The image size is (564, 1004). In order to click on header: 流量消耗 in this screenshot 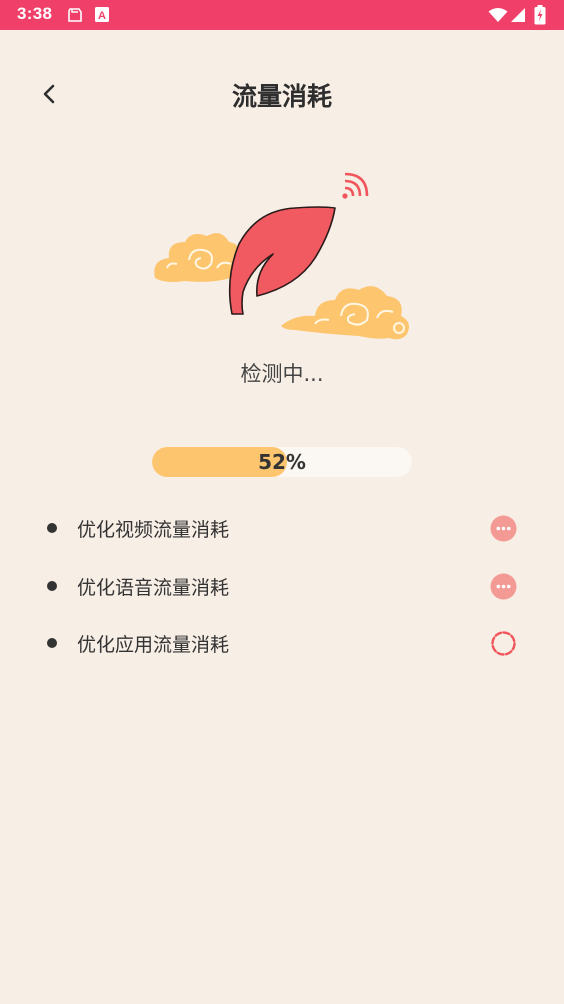, I will do `click(282, 95)`.